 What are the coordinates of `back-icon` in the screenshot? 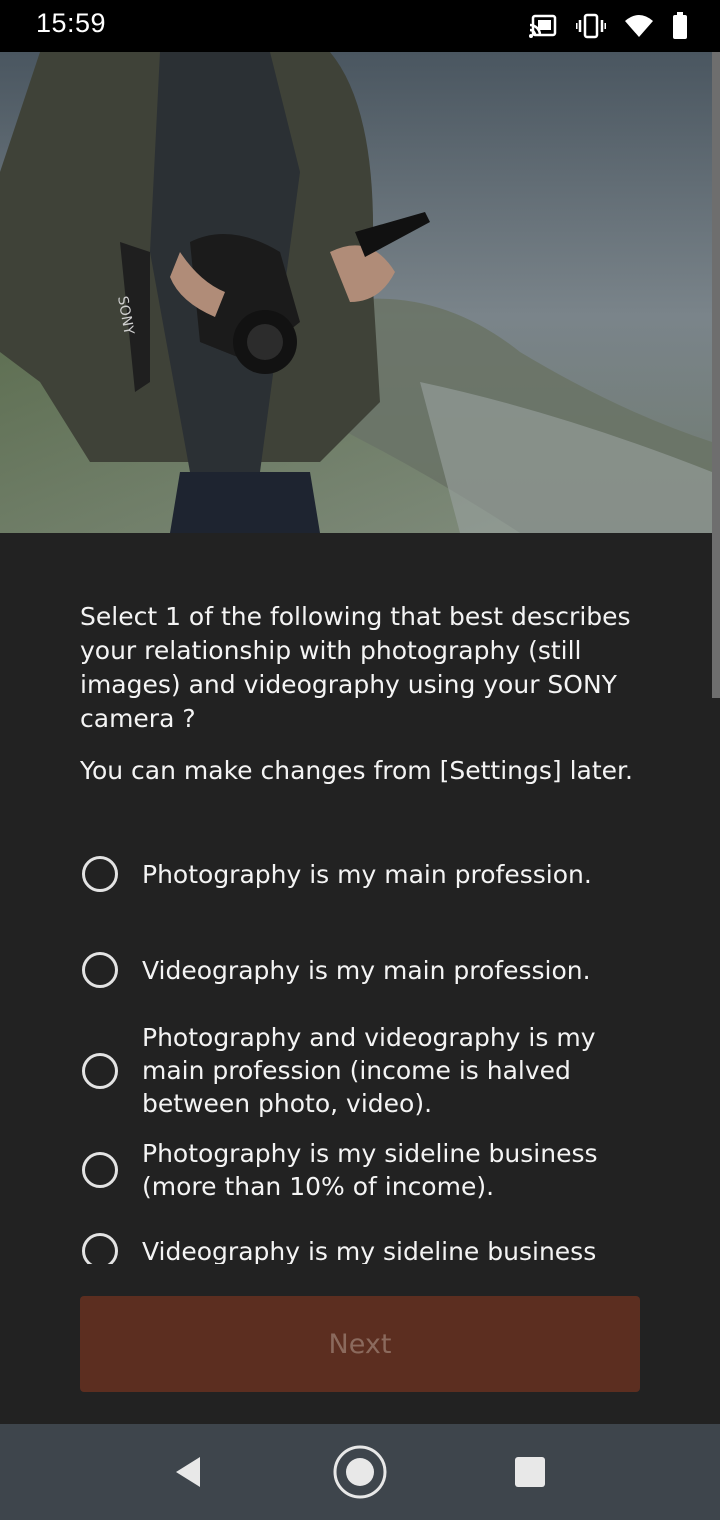 It's located at (188, 1472).